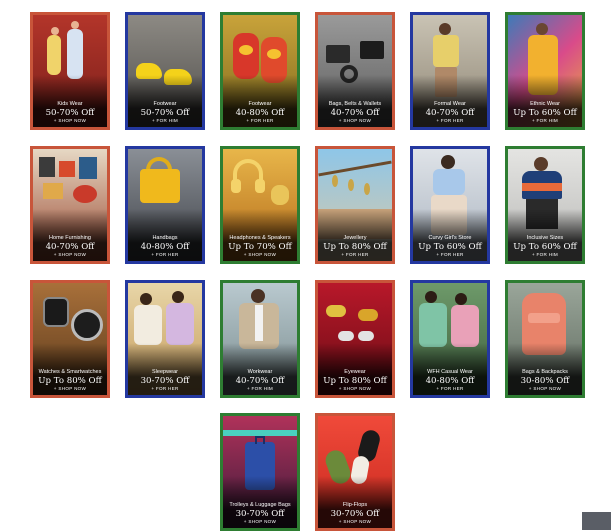  What do you see at coordinates (545, 238) in the screenshot?
I see `tile-category: Inclusive Sizes` at bounding box center [545, 238].